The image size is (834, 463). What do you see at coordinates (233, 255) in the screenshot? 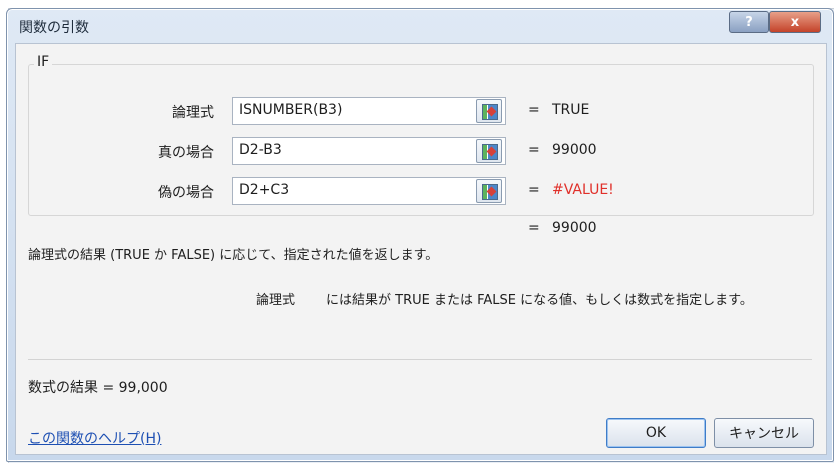
I see `function-description: 論理式の結果 (TRUE か FALSE) に応じて、指定された値を返します。` at bounding box center [233, 255].